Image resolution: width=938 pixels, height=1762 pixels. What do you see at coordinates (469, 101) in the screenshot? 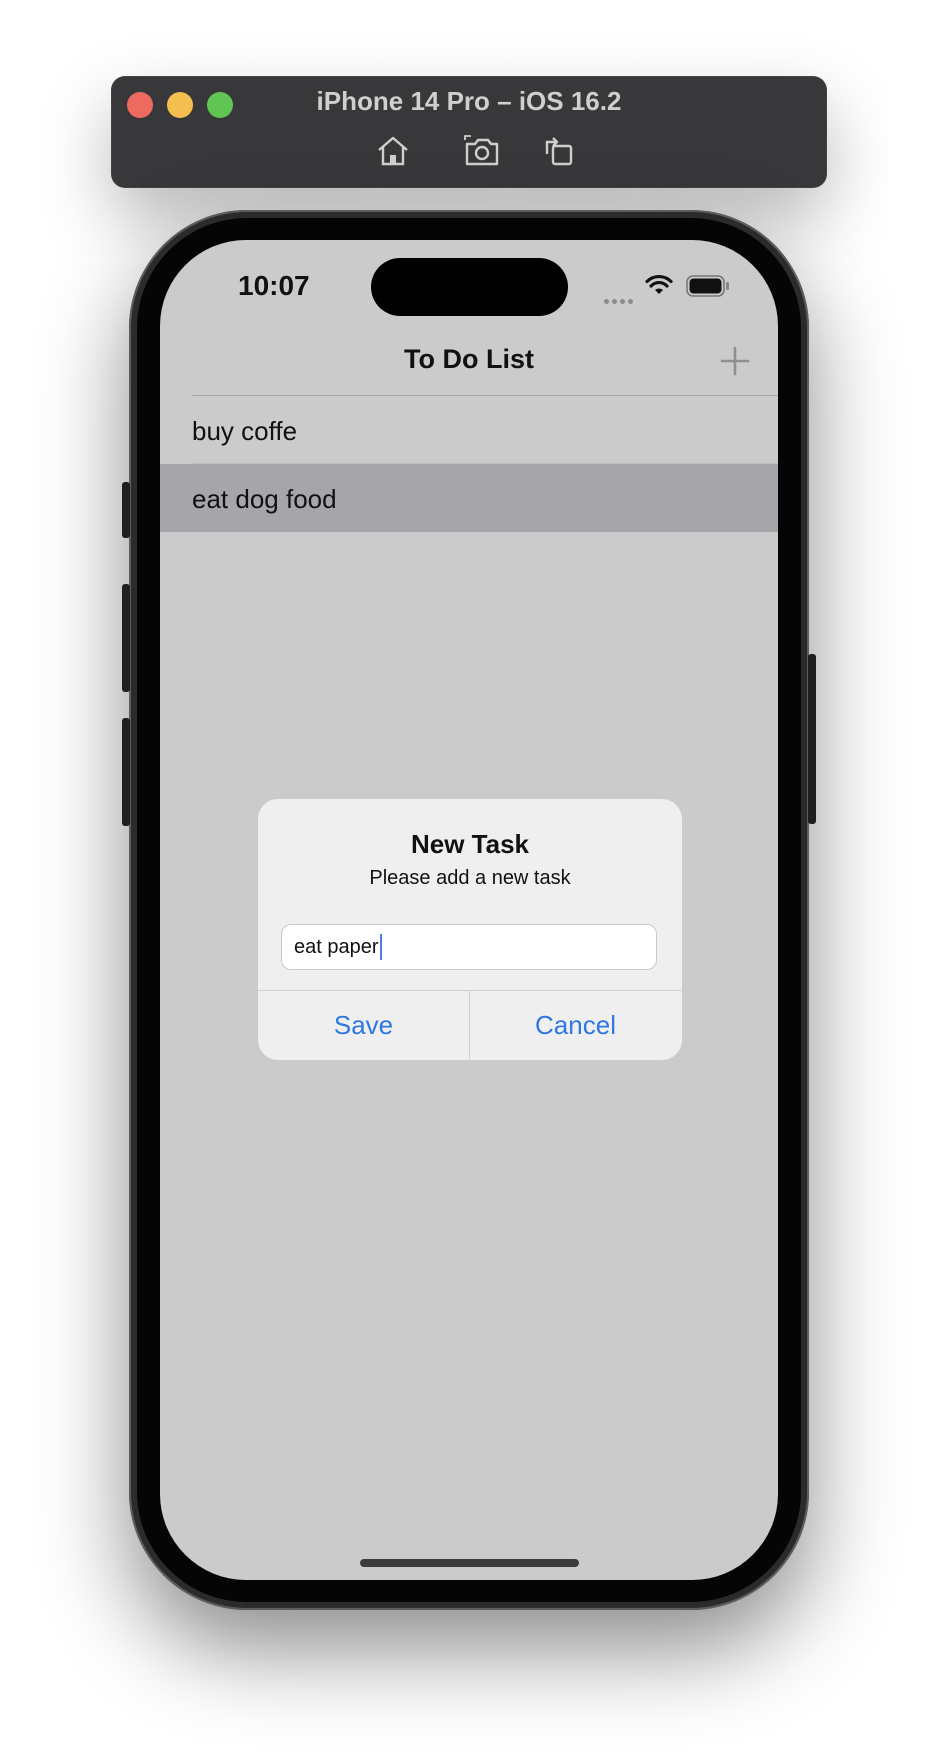
I see `simulator-title: iPhone 14 Pro – iOS 16.2` at bounding box center [469, 101].